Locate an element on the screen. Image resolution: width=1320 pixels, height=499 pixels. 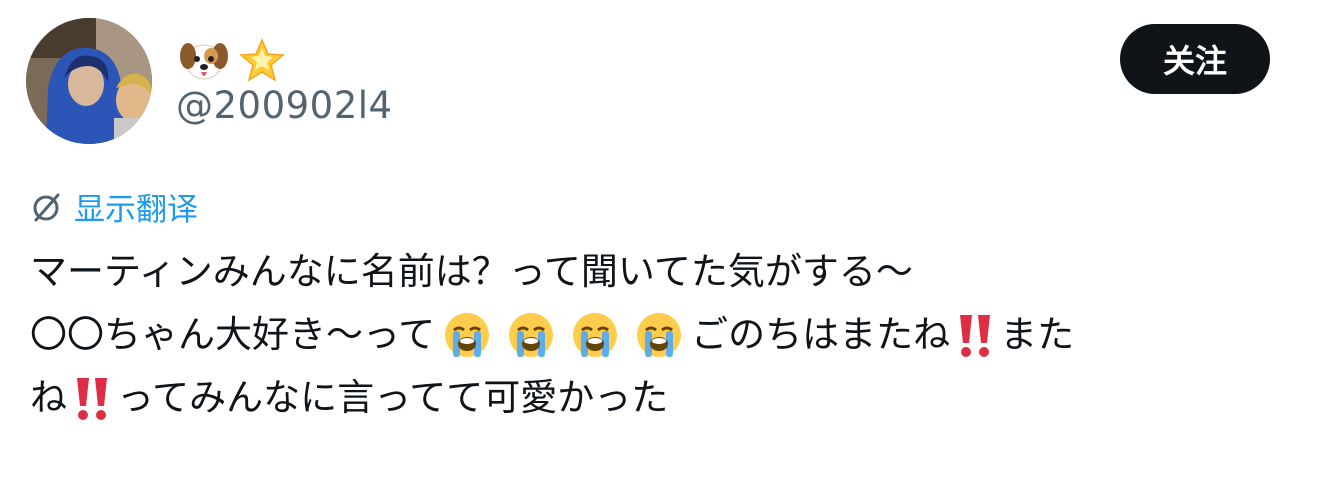
tweet-text-segment: ね is located at coordinates (48, 397).